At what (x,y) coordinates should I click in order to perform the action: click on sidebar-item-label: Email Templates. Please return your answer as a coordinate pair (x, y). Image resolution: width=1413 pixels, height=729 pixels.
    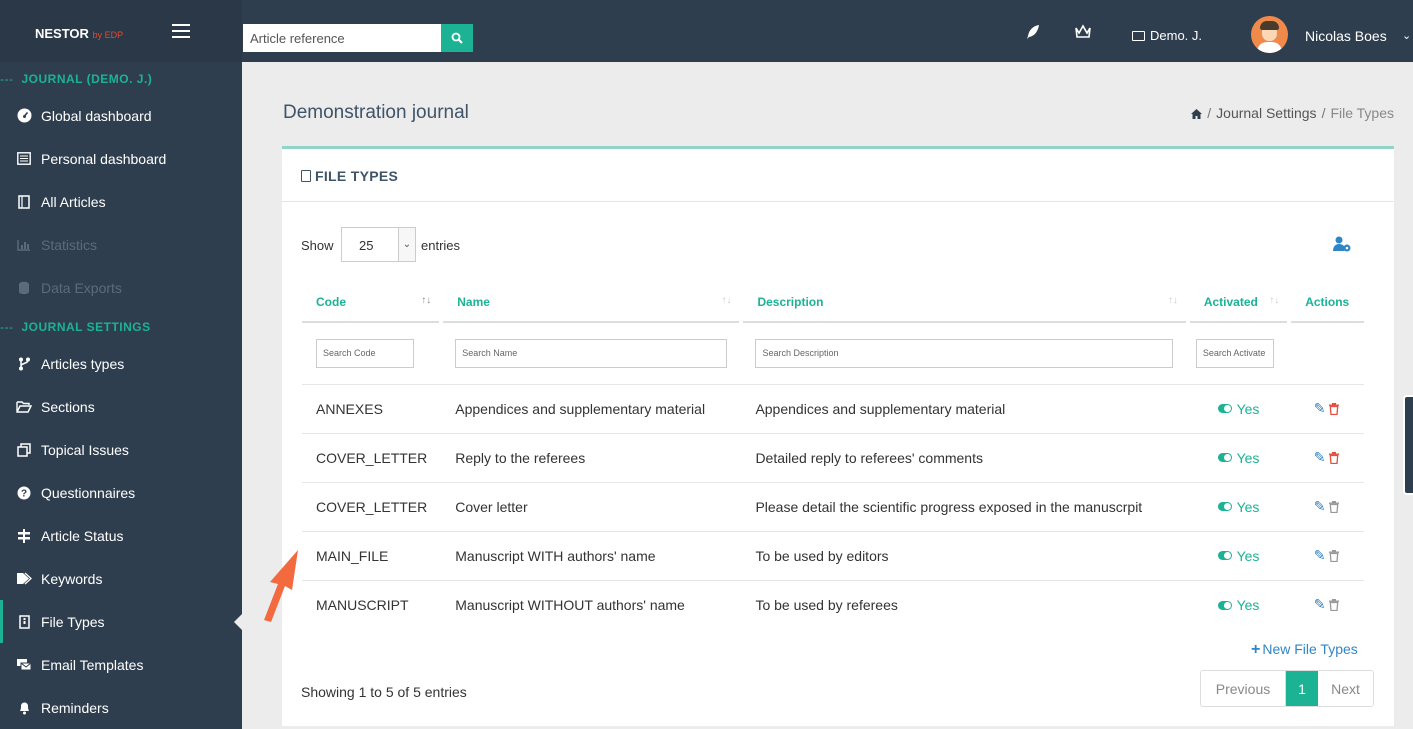
    Looking at the image, I should click on (92, 664).